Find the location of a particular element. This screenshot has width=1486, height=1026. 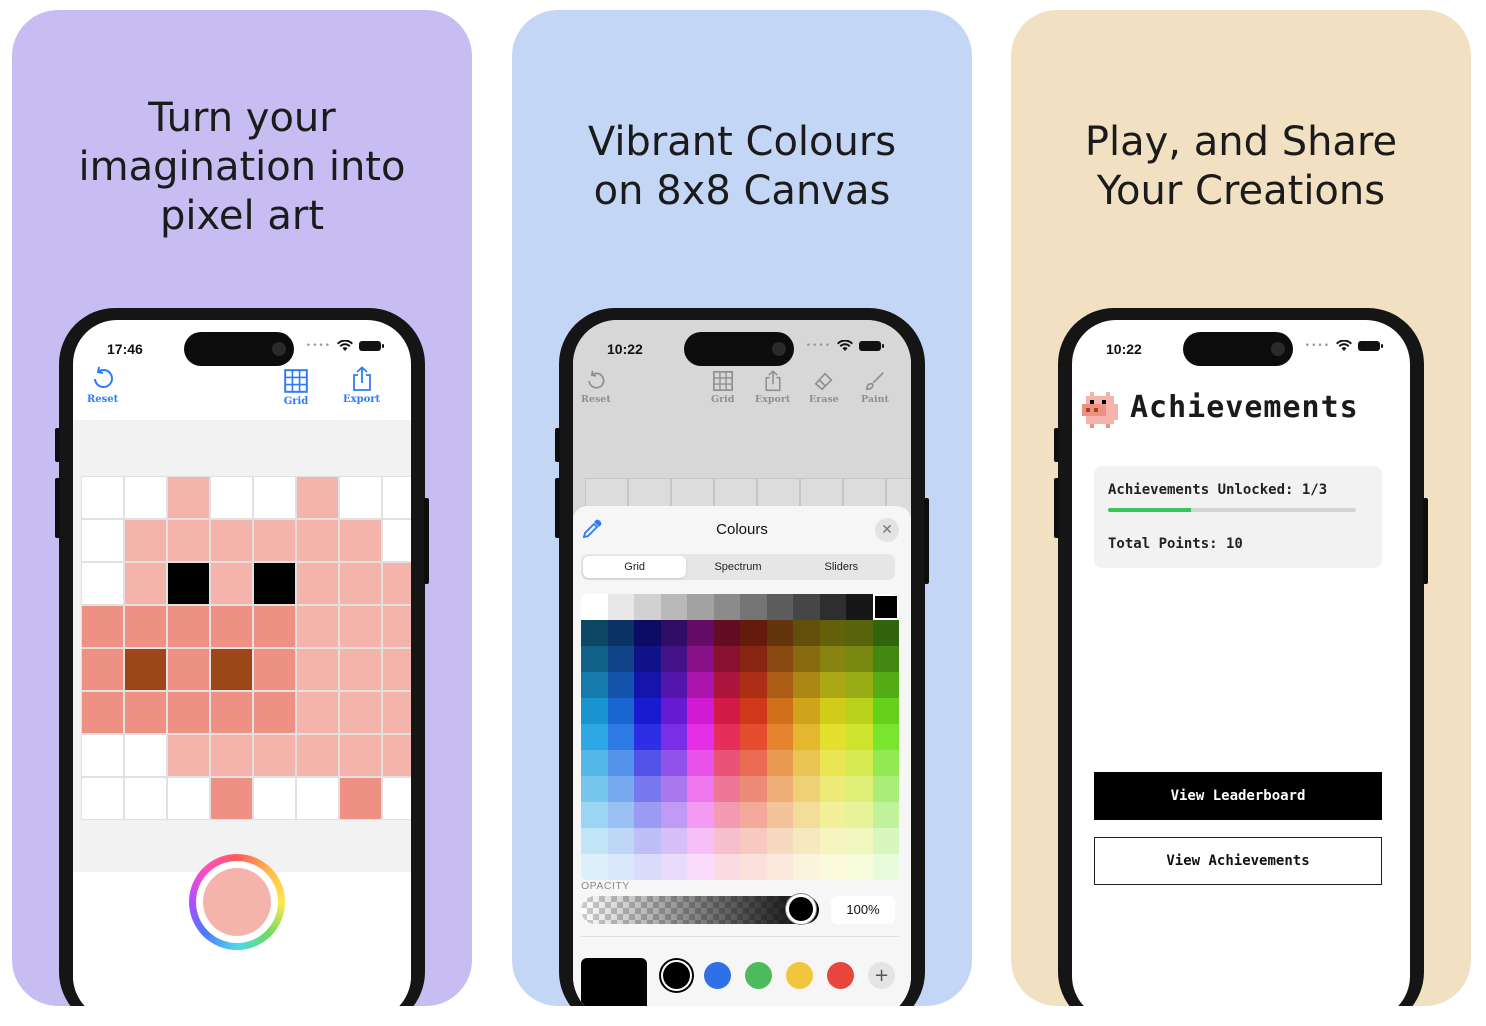

color-swatch is located at coordinates (758, 975).